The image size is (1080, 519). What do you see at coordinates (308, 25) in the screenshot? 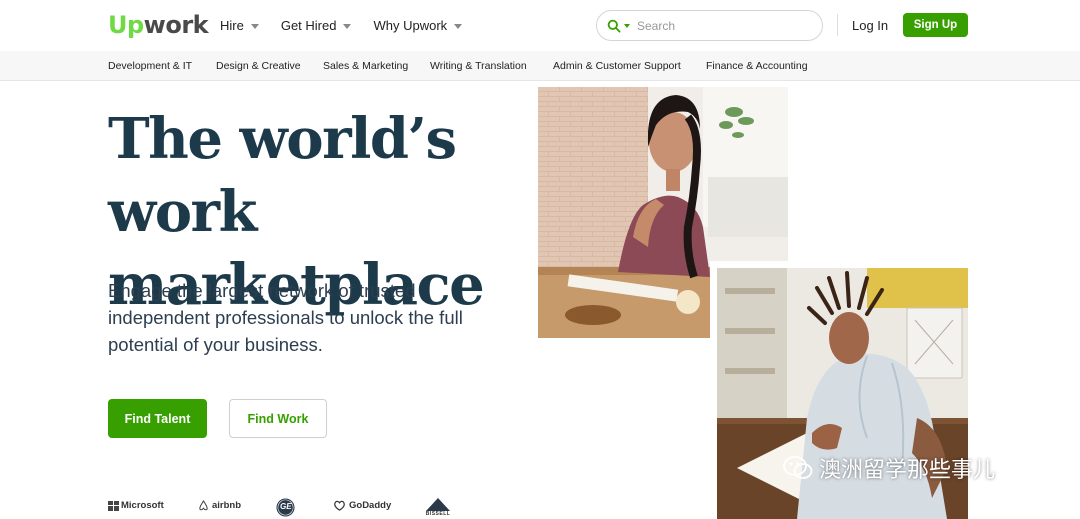
I see `nav-get-hired-label: Get Hired` at bounding box center [308, 25].